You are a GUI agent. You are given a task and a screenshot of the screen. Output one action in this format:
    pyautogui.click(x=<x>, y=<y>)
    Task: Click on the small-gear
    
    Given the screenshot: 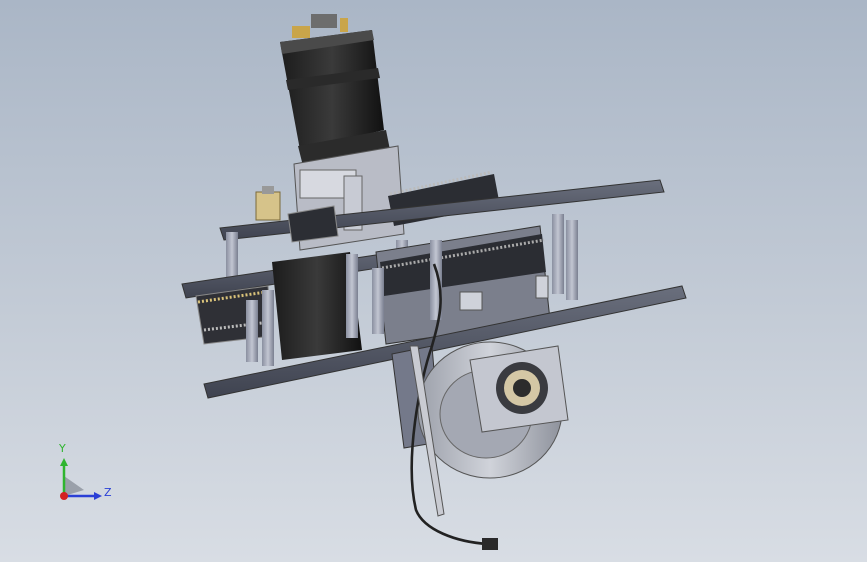 What is the action you would take?
    pyautogui.click(x=313, y=224)
    